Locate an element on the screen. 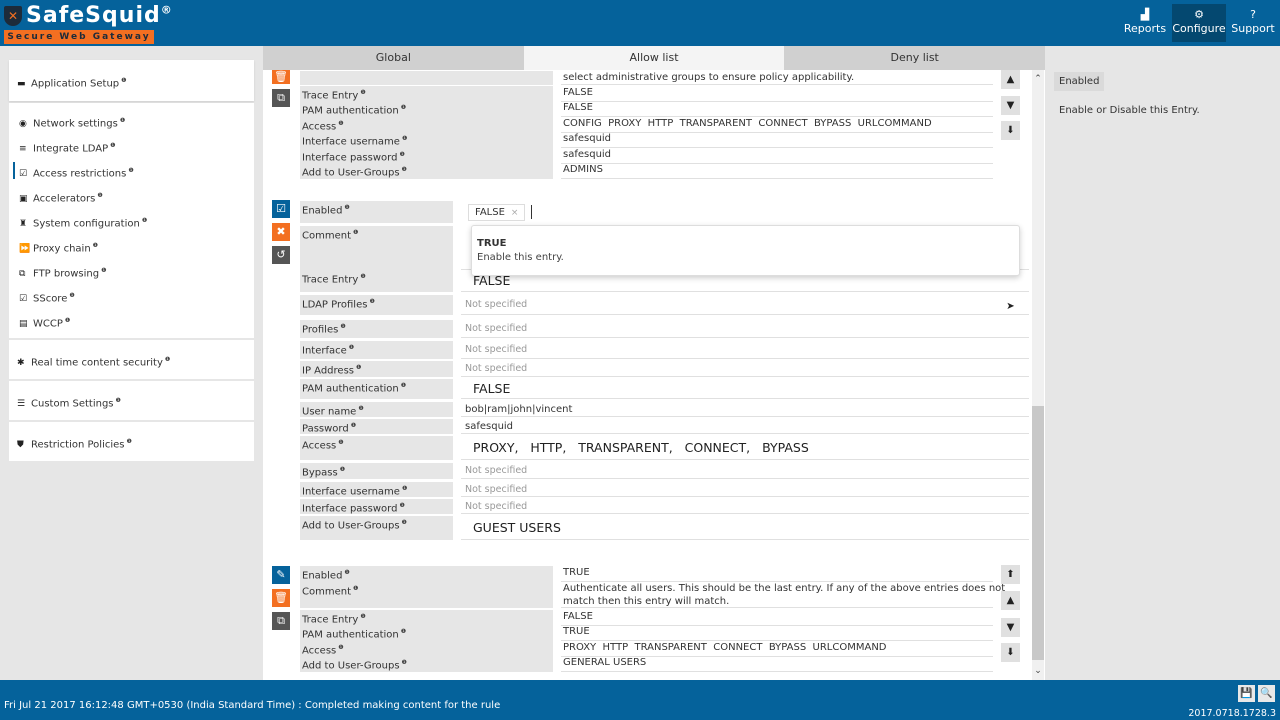  editor-row: Interface password ❶ Not specified is located at coordinates (664, 506).